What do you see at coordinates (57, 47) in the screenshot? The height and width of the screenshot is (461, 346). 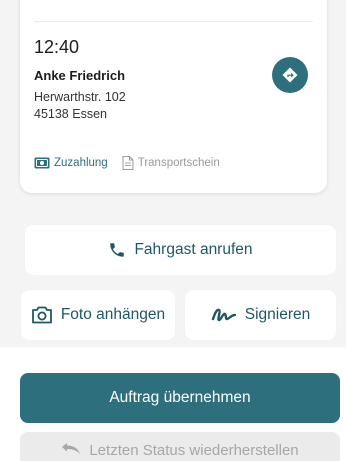 I see `pickup-time: 12:40` at bounding box center [57, 47].